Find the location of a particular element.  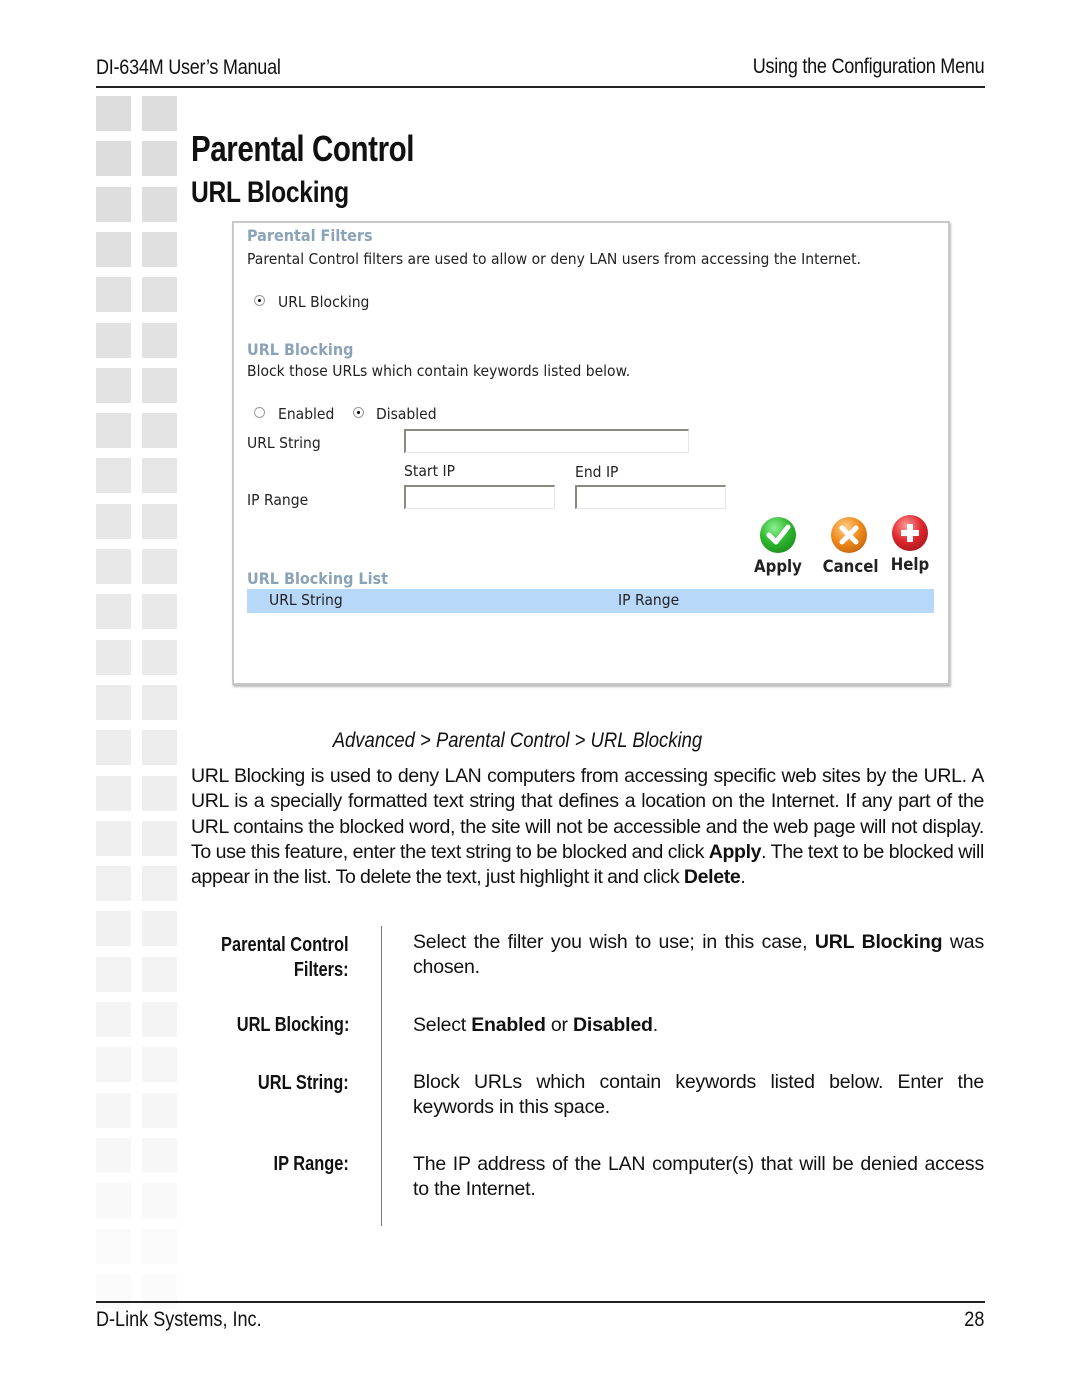

manual-title: DI-634M User’s Manual is located at coordinates (188, 67).